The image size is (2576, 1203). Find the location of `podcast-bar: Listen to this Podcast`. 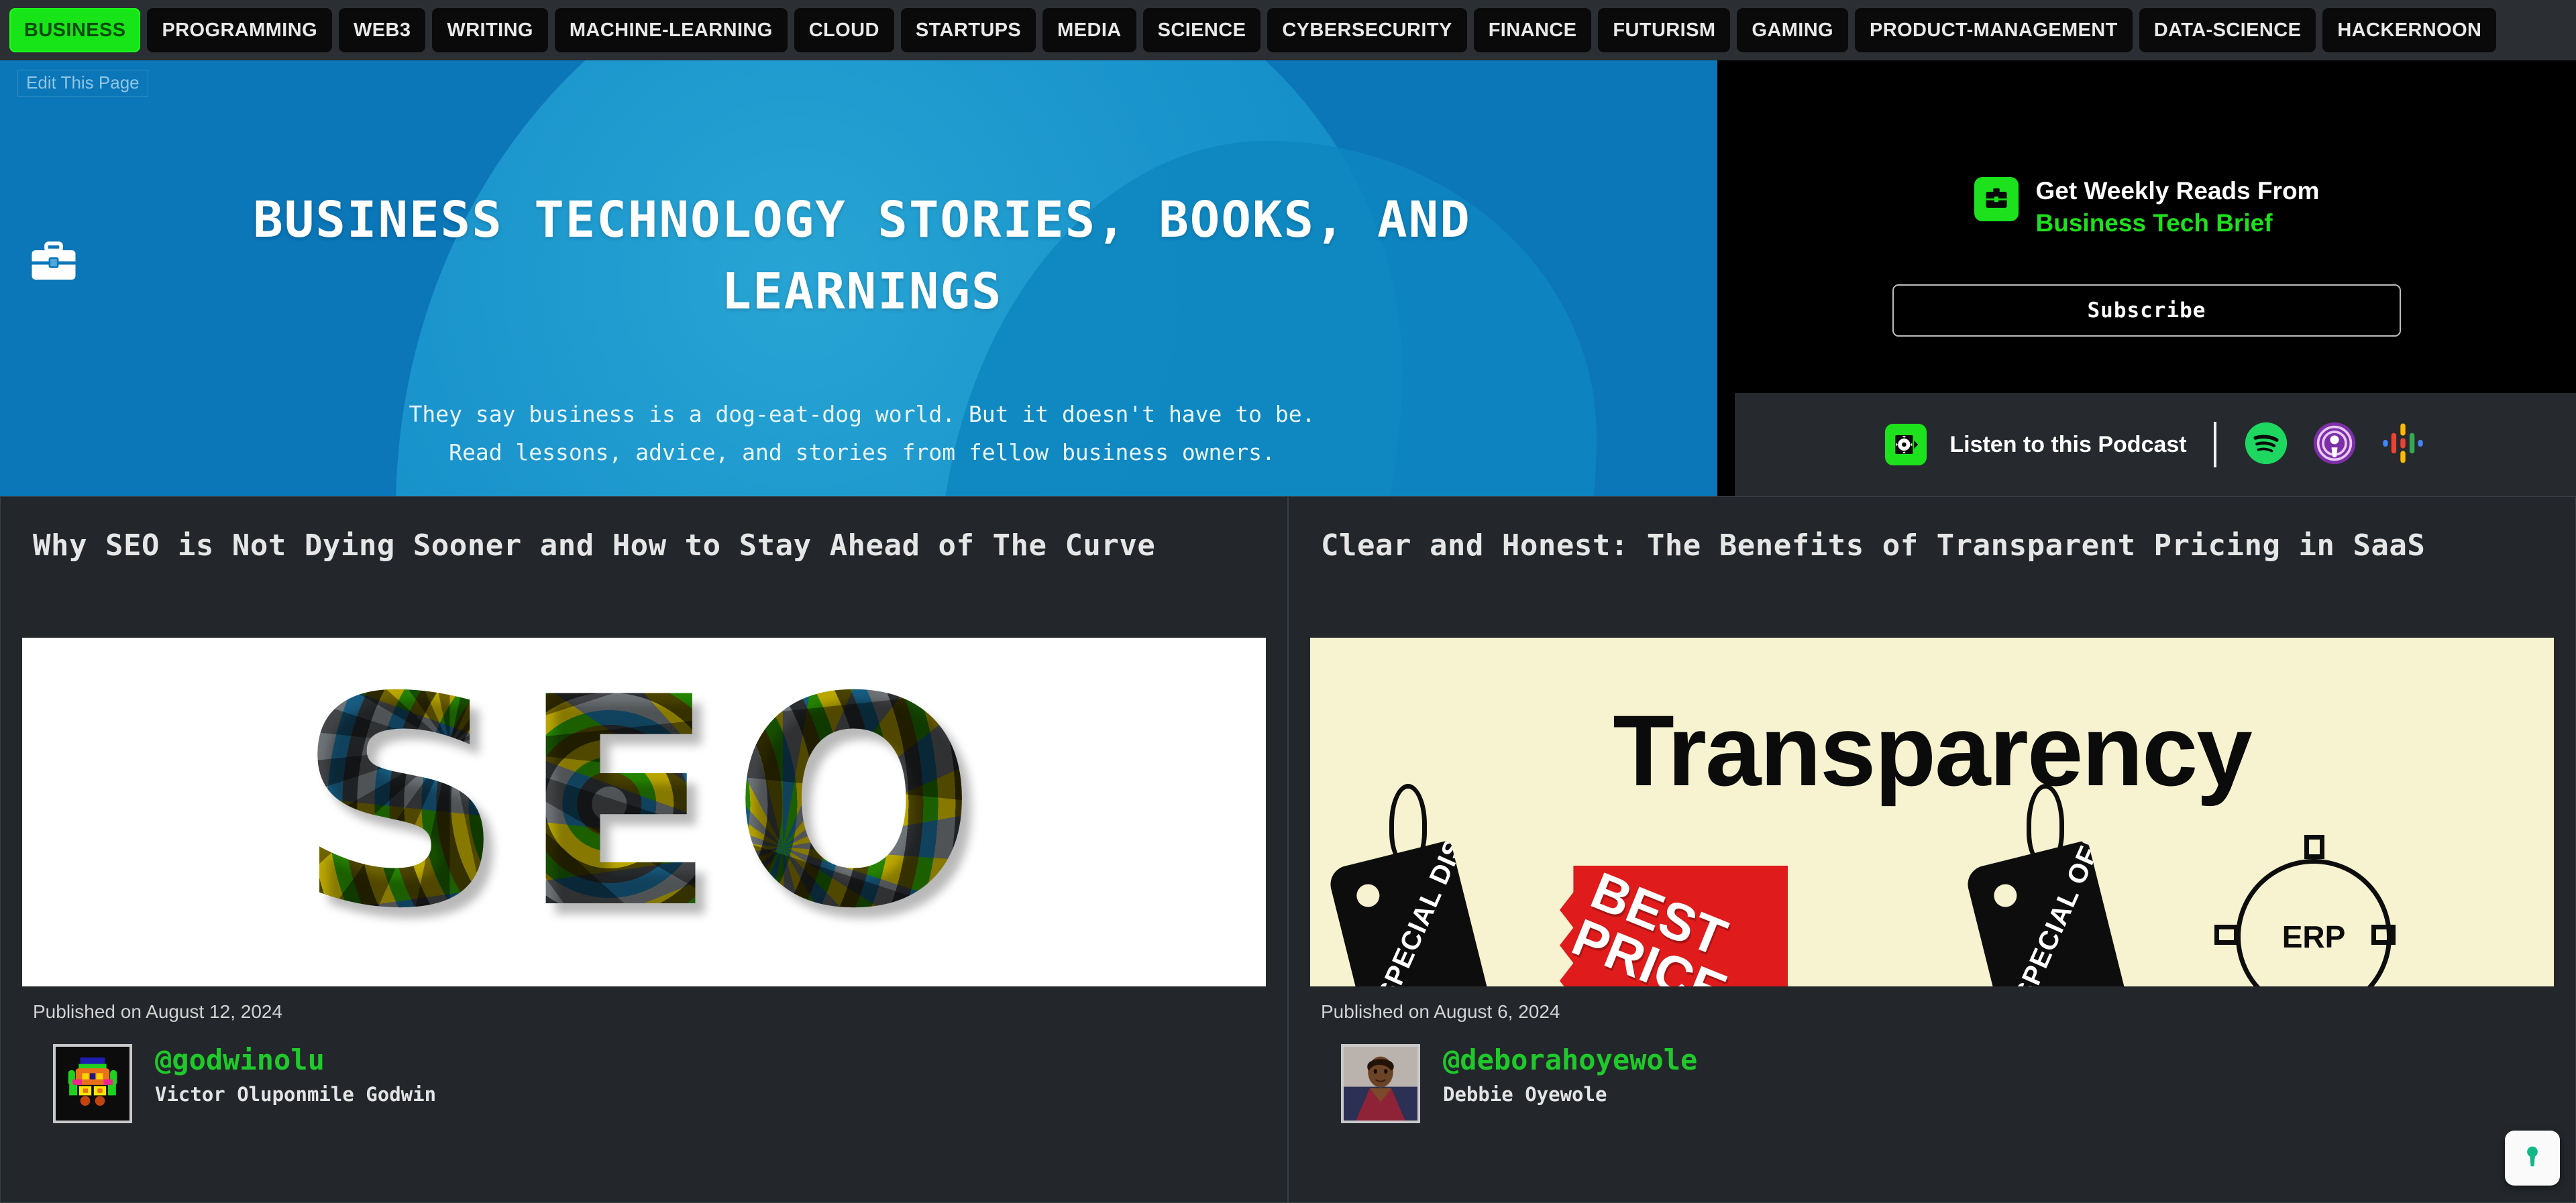

podcast-bar: Listen to this Podcast is located at coordinates (2155, 444).